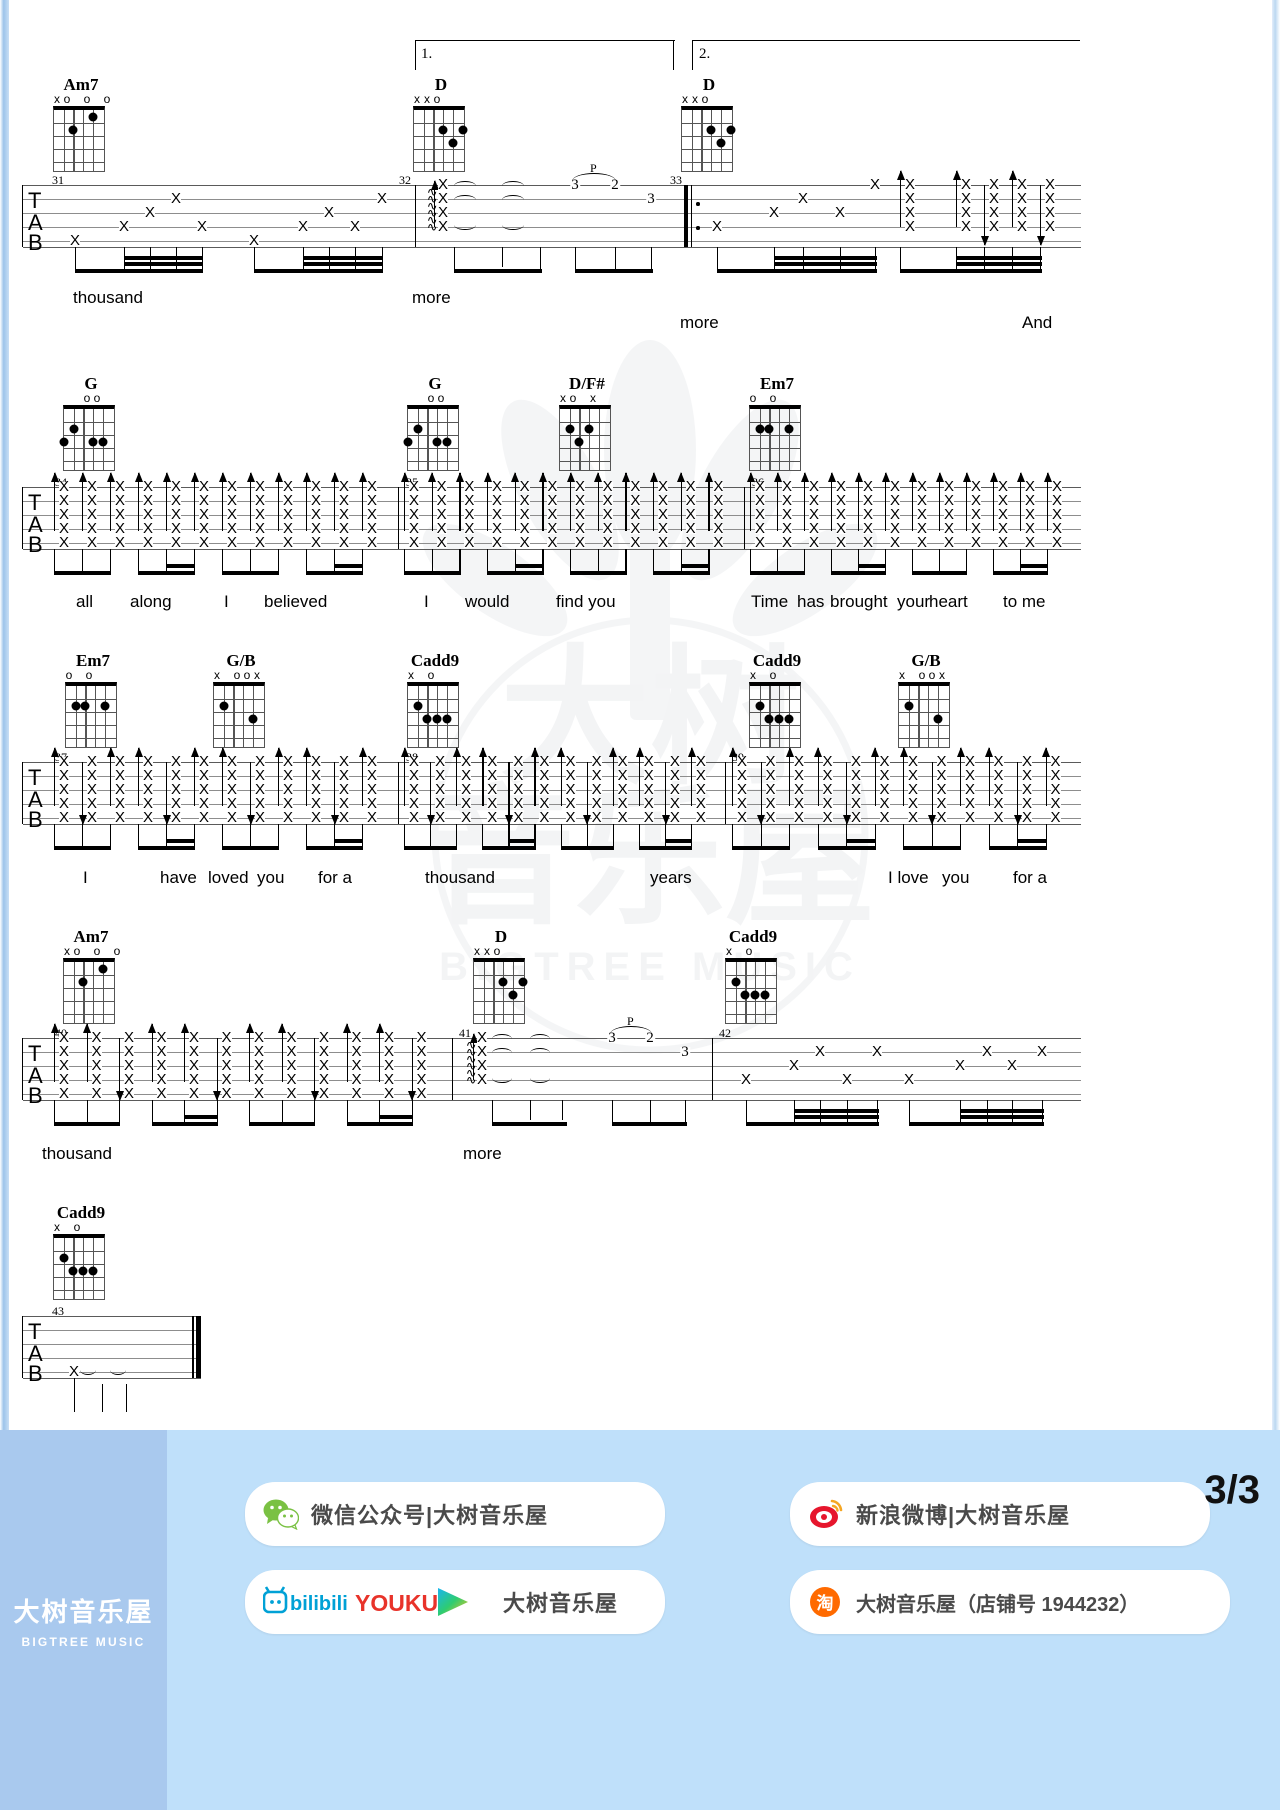 This screenshot has width=1280, height=1810. Describe the element at coordinates (405, 180) in the screenshot. I see `measure-number-32: 32` at that location.